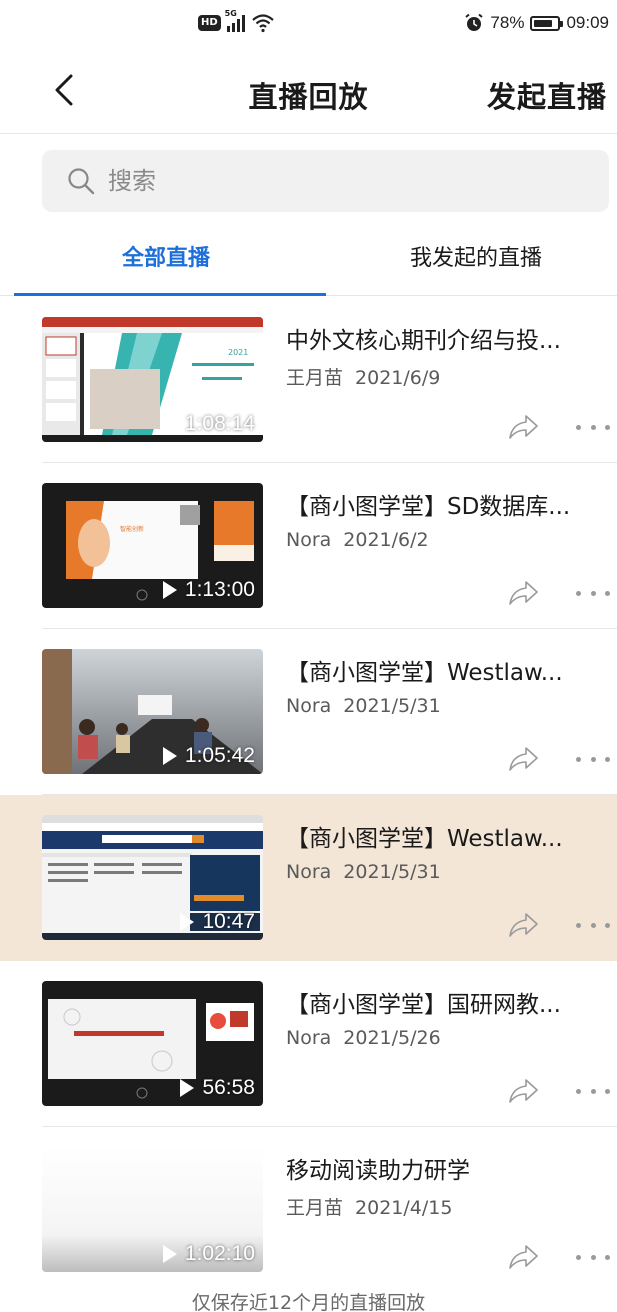  I want to click on status-bar: HD 5G 78% 09:09, so click(308, 23).